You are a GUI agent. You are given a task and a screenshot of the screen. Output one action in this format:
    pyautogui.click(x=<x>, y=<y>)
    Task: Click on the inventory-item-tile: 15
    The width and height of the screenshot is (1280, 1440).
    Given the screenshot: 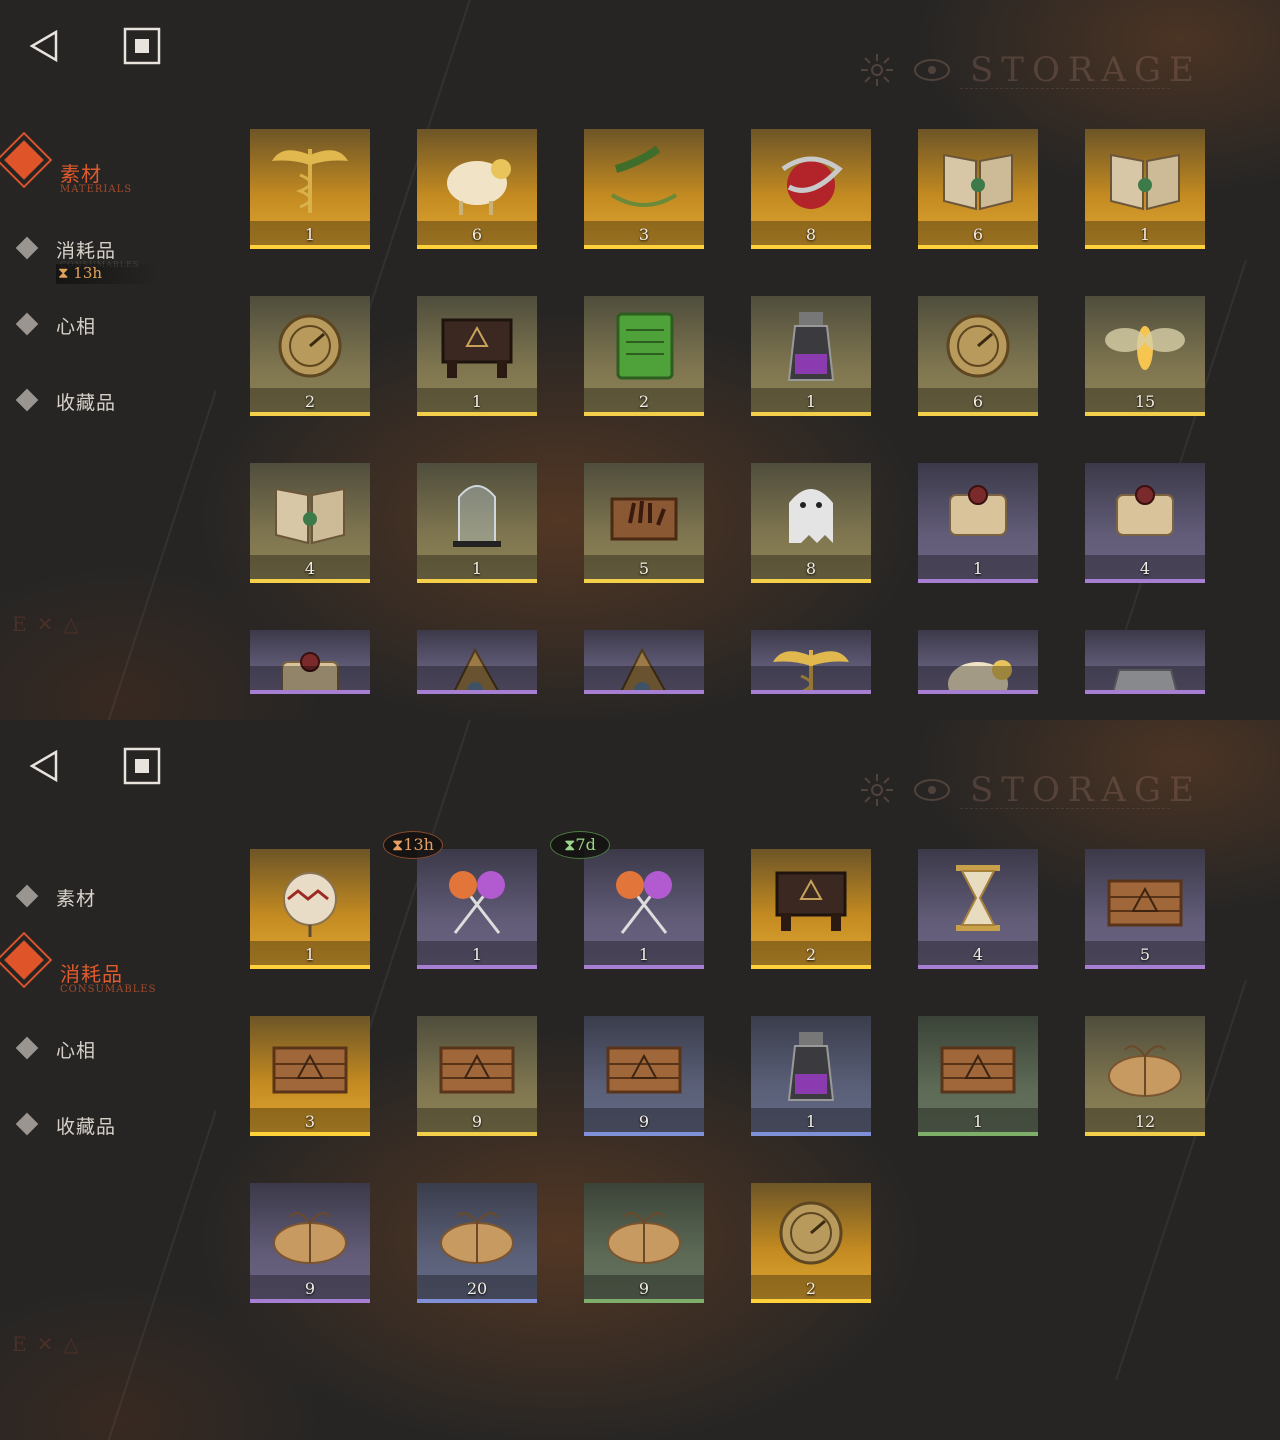 What is the action you would take?
    pyautogui.click(x=1145, y=356)
    